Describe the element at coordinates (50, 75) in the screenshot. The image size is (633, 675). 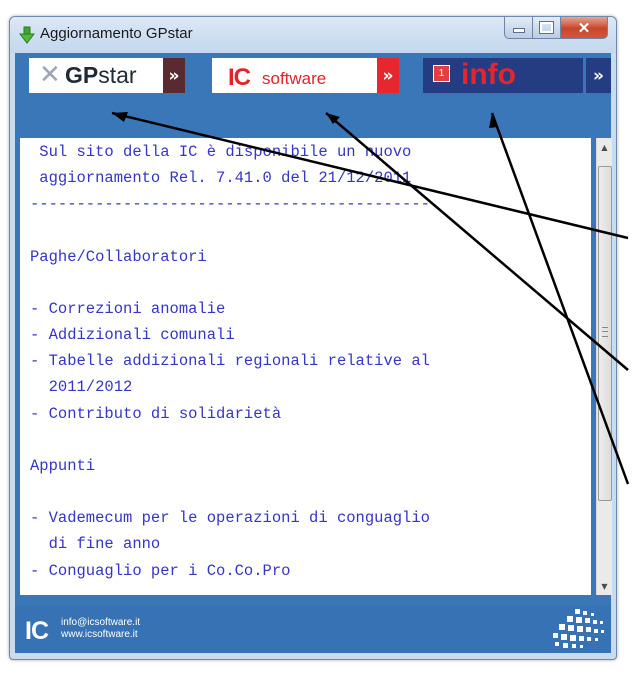
I see `gpstar-x-logo-icon: ✕` at that location.